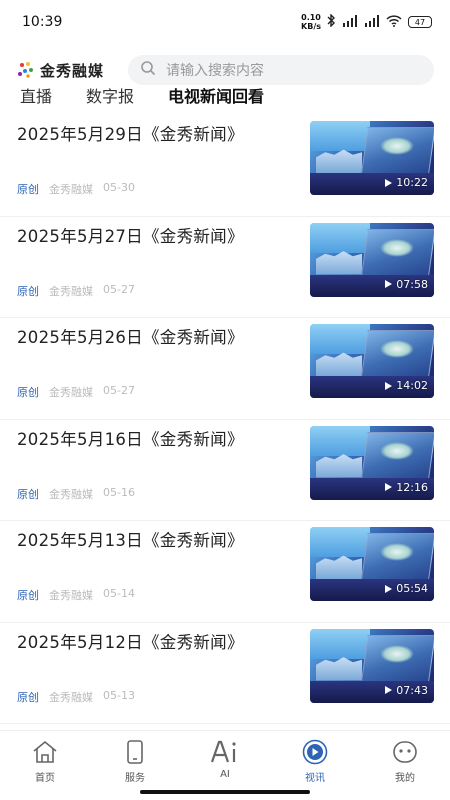 The image size is (450, 800). What do you see at coordinates (225, 792) in the screenshot?
I see `home-indicator` at bounding box center [225, 792].